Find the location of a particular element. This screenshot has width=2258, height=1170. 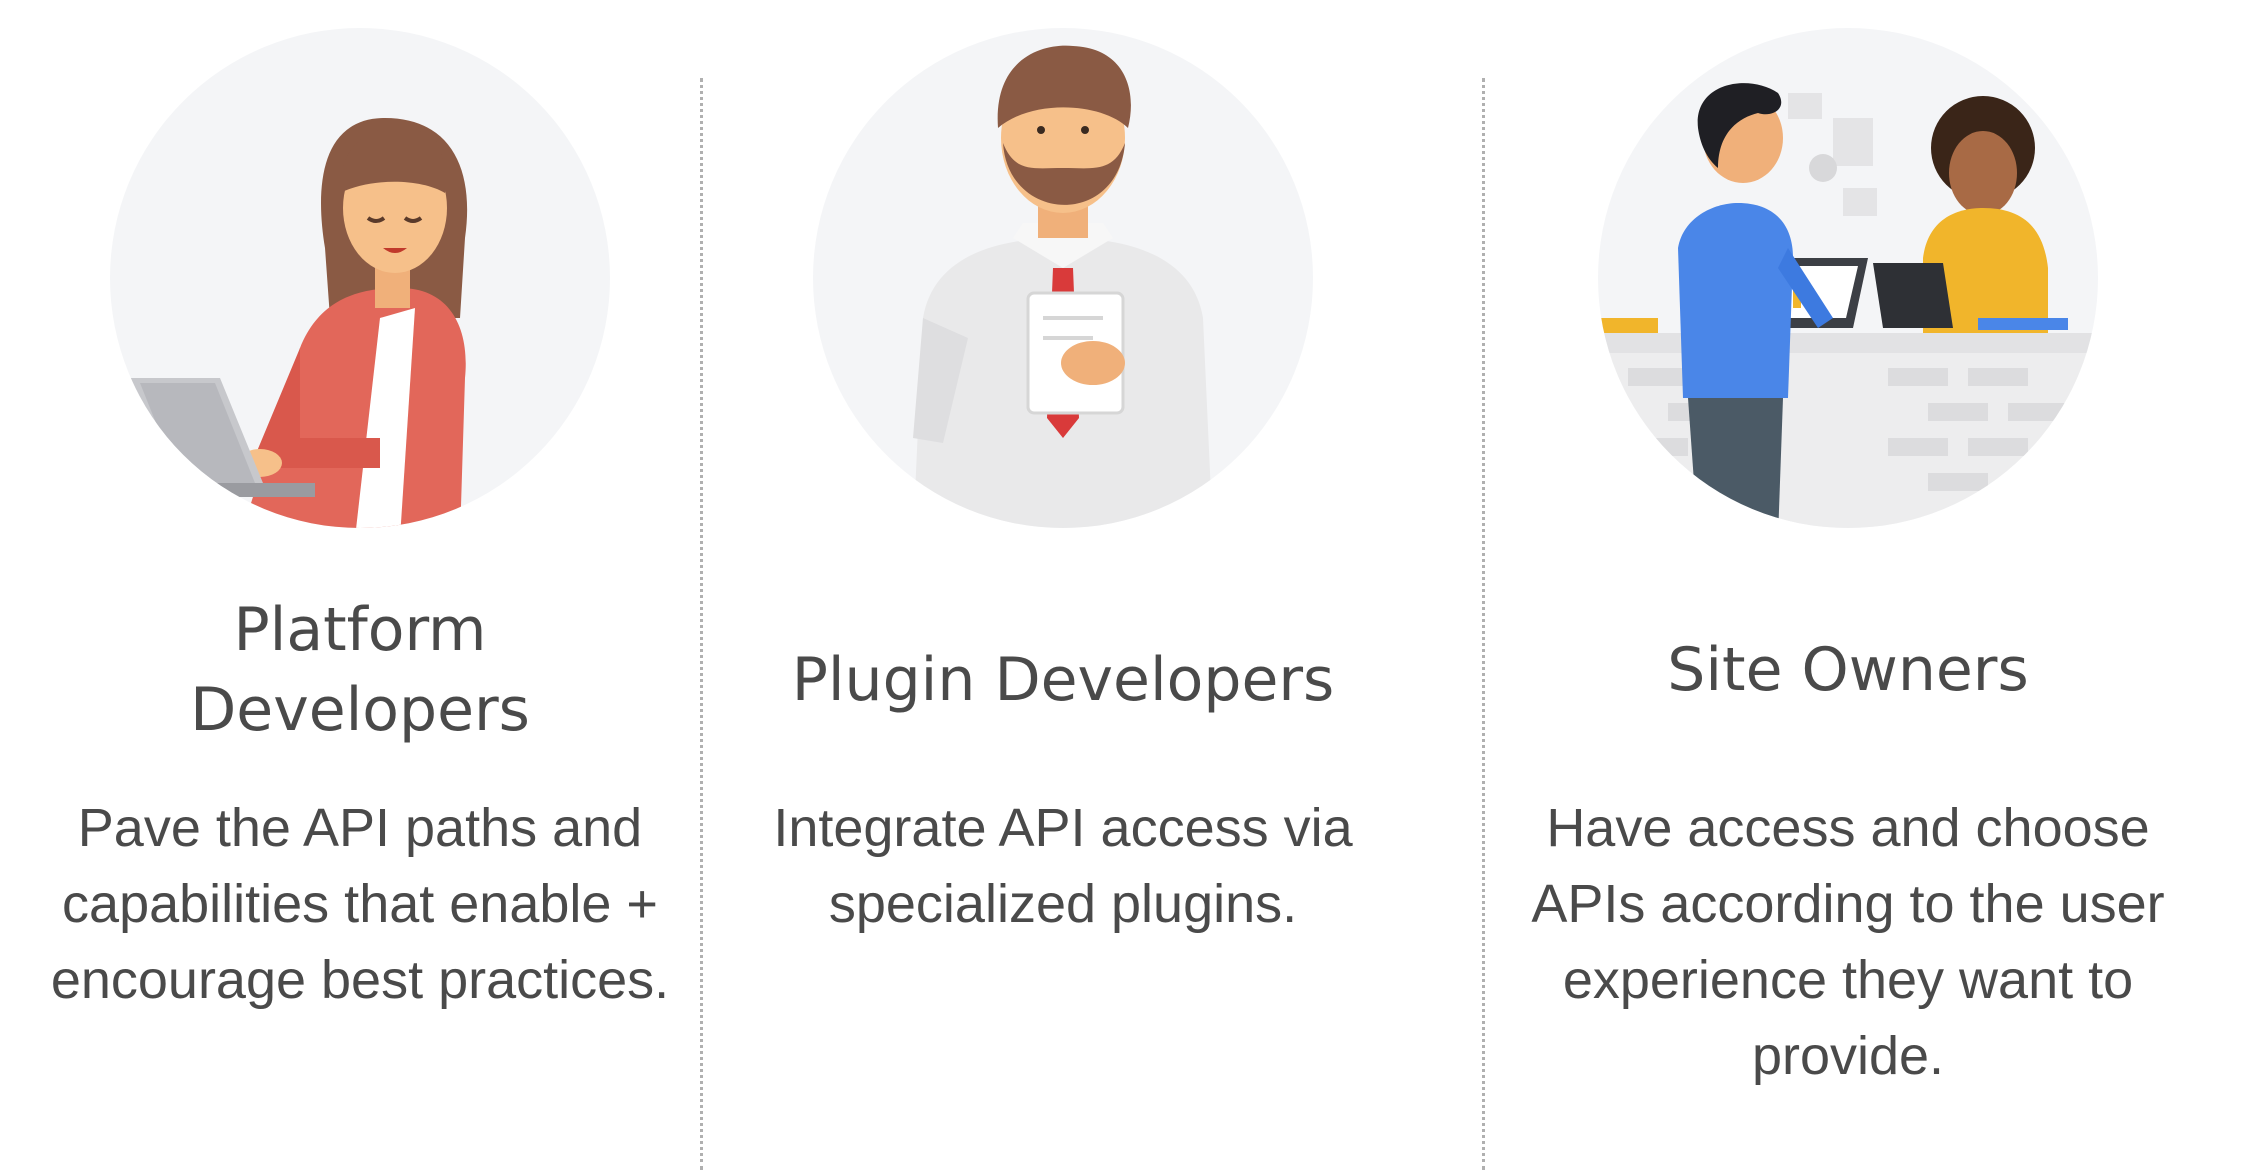

woman-with-laptop-icon is located at coordinates (360, 278).